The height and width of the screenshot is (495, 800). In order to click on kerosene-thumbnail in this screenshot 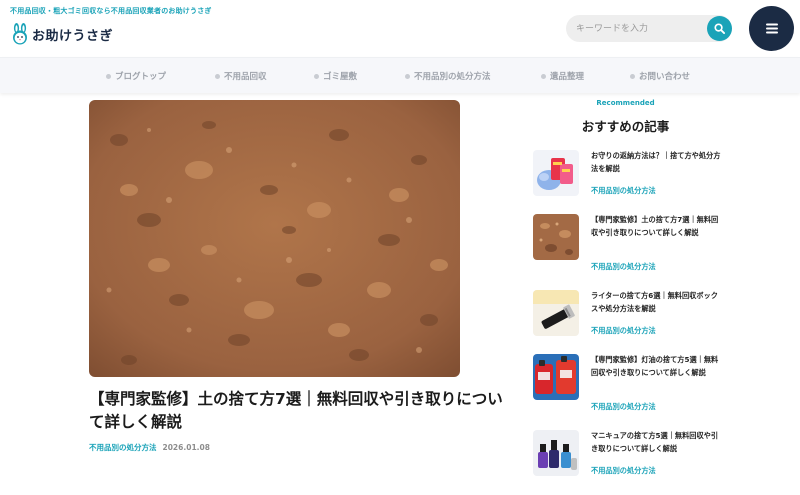, I will do `click(556, 377)`.